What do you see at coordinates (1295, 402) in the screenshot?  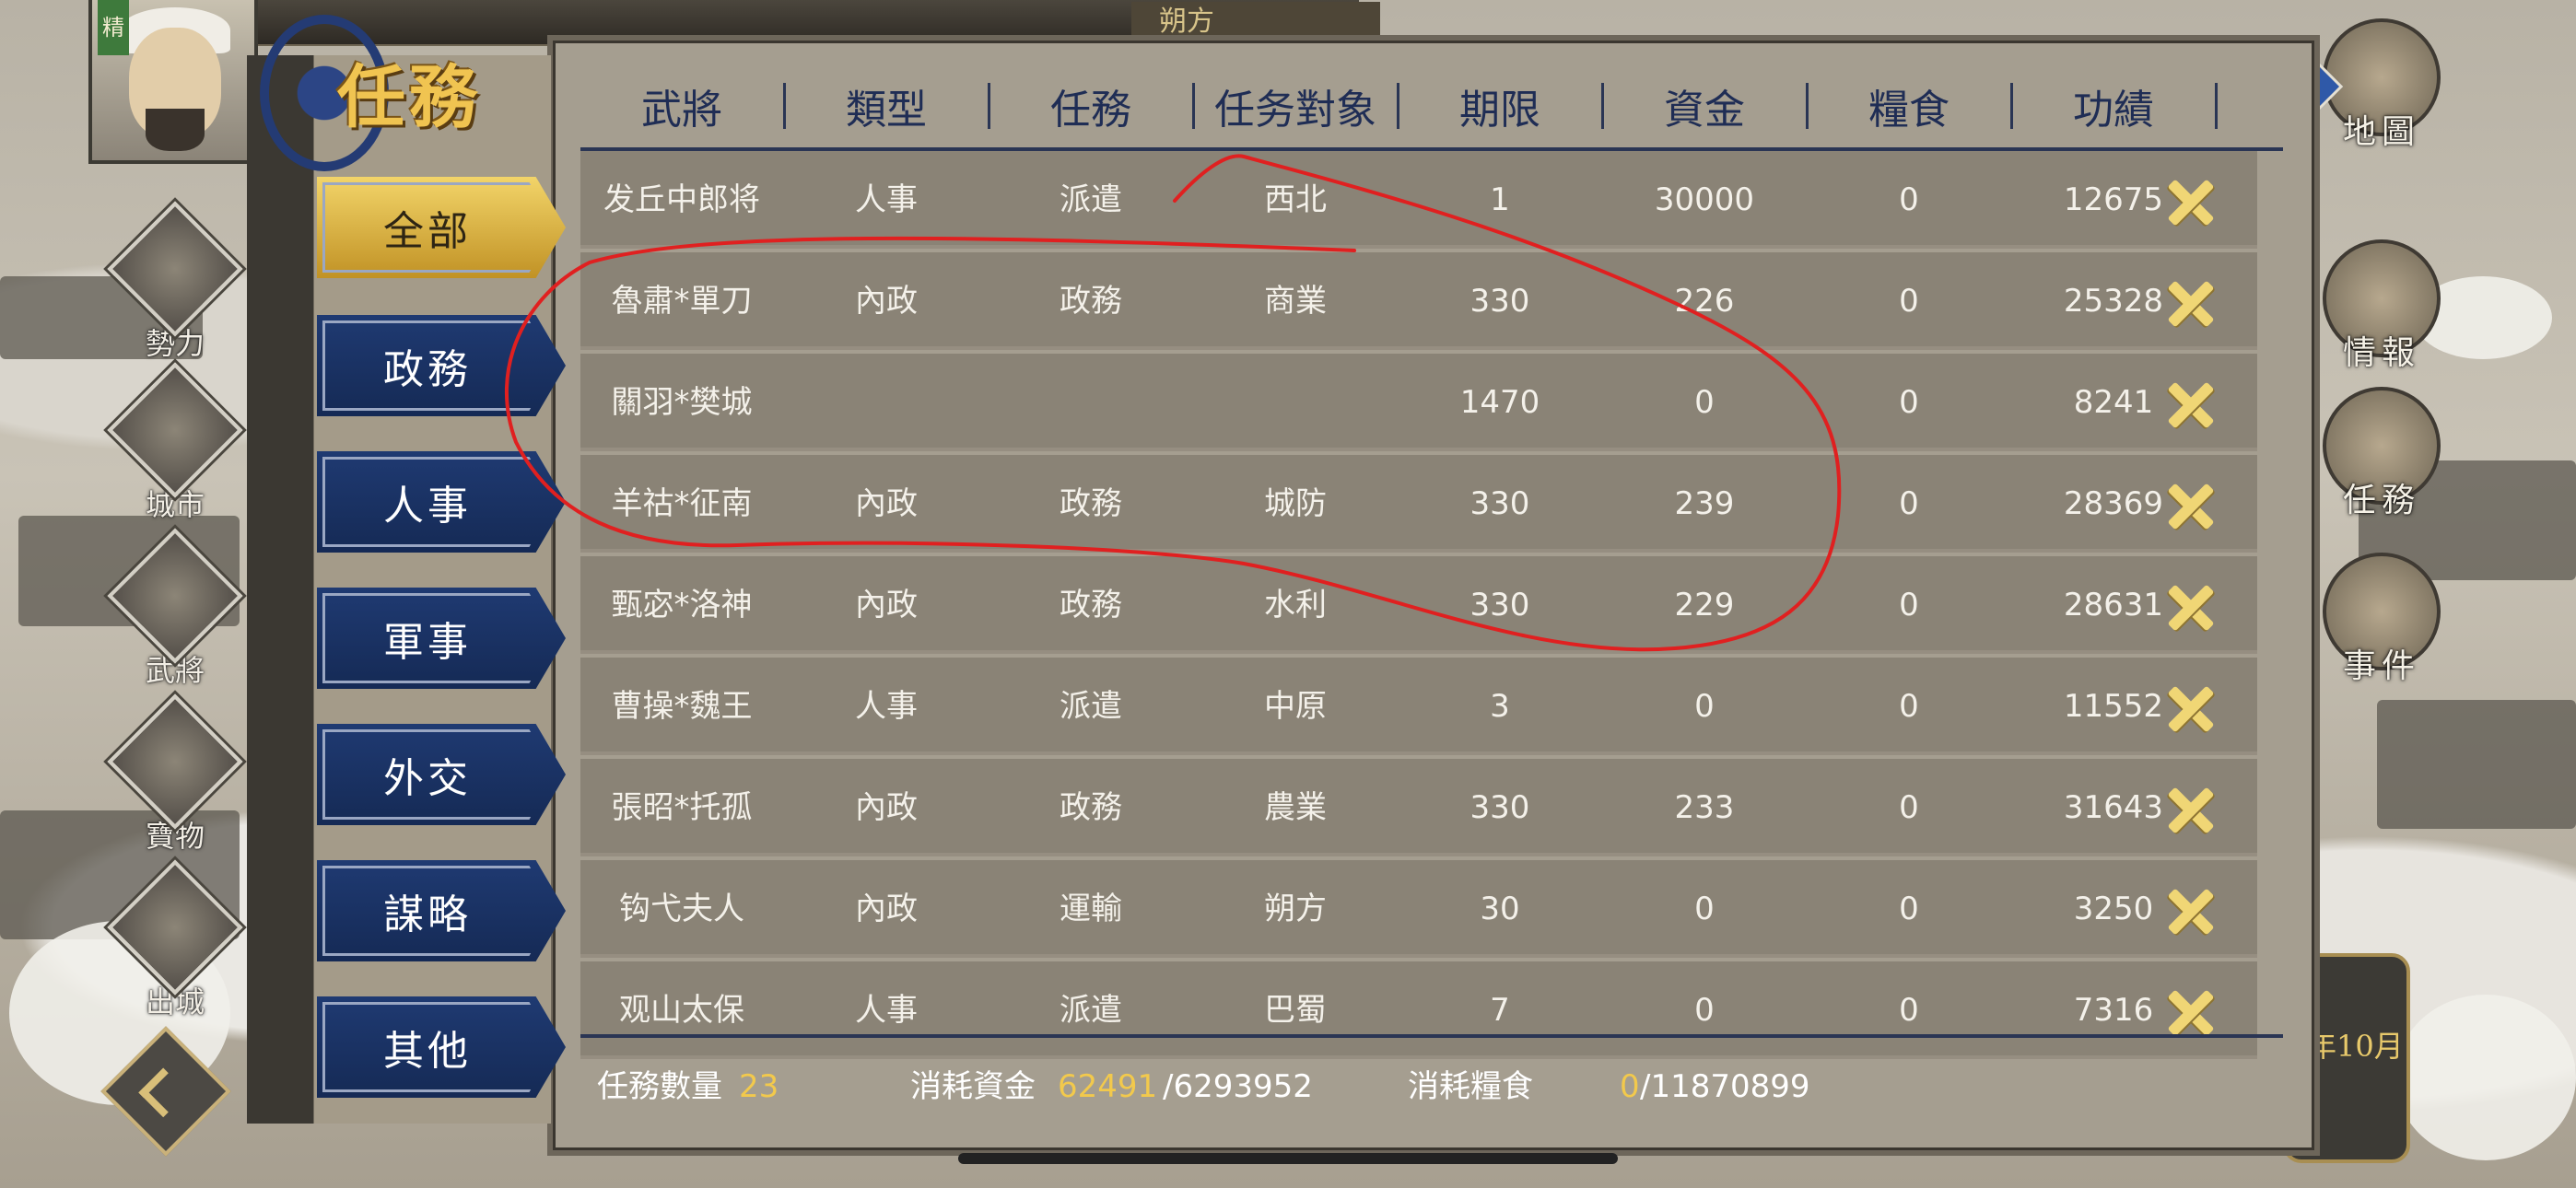 I see `cell-target` at bounding box center [1295, 402].